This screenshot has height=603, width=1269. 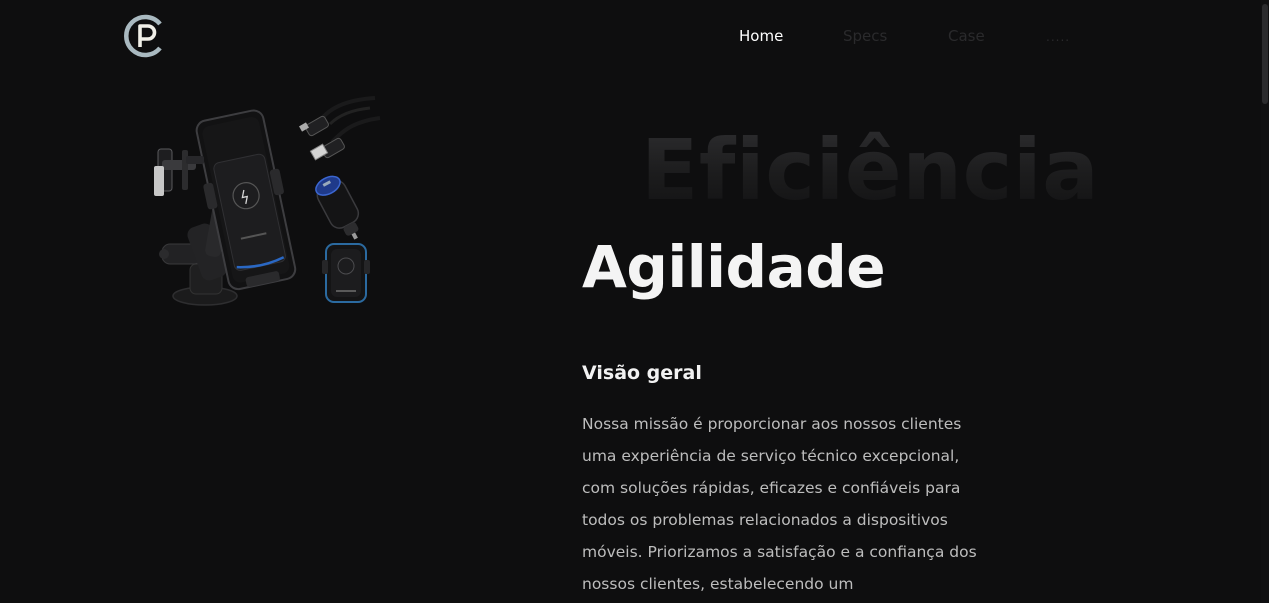 What do you see at coordinates (267, 201) in the screenshot?
I see `product-image` at bounding box center [267, 201].